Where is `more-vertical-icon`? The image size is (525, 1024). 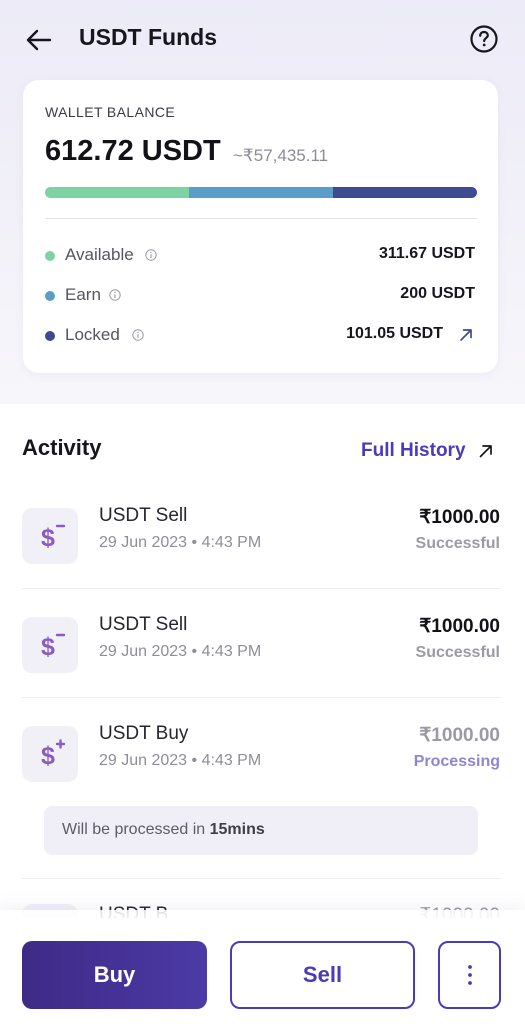
more-vertical-icon is located at coordinates (469, 975).